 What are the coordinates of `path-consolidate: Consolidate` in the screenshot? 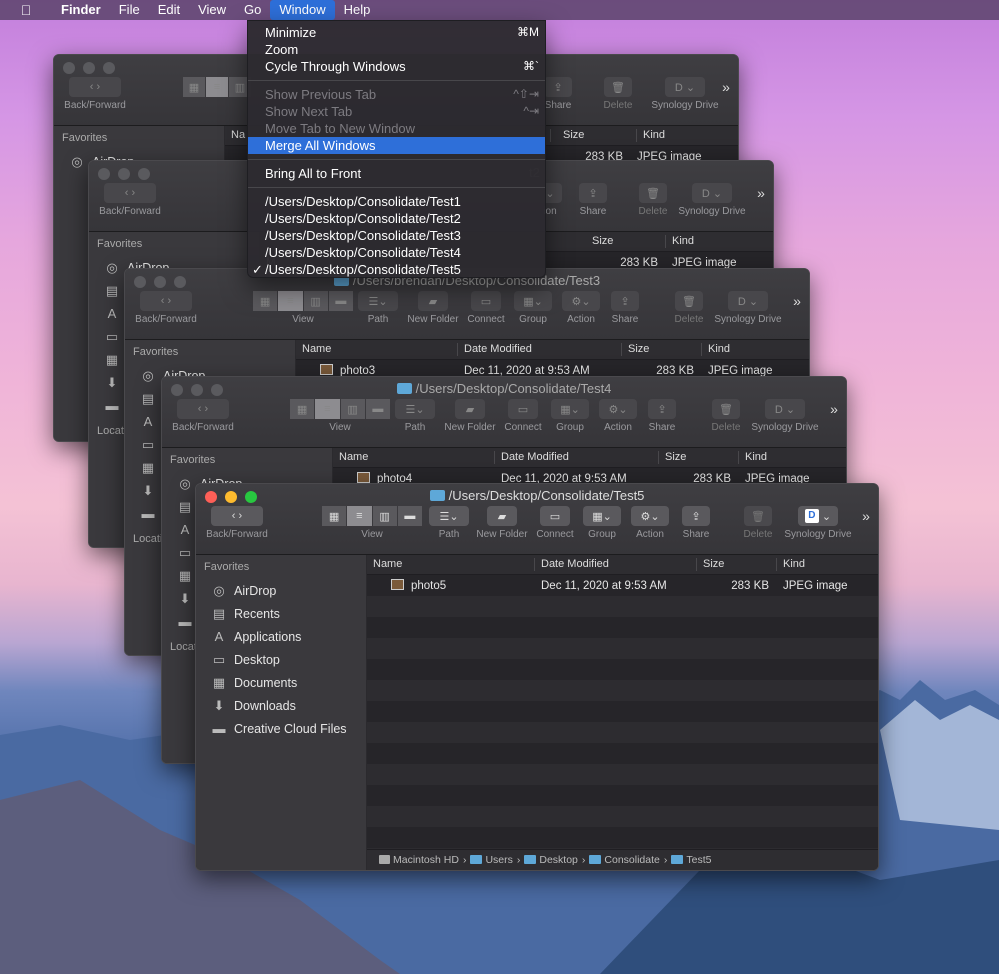 It's located at (624, 860).